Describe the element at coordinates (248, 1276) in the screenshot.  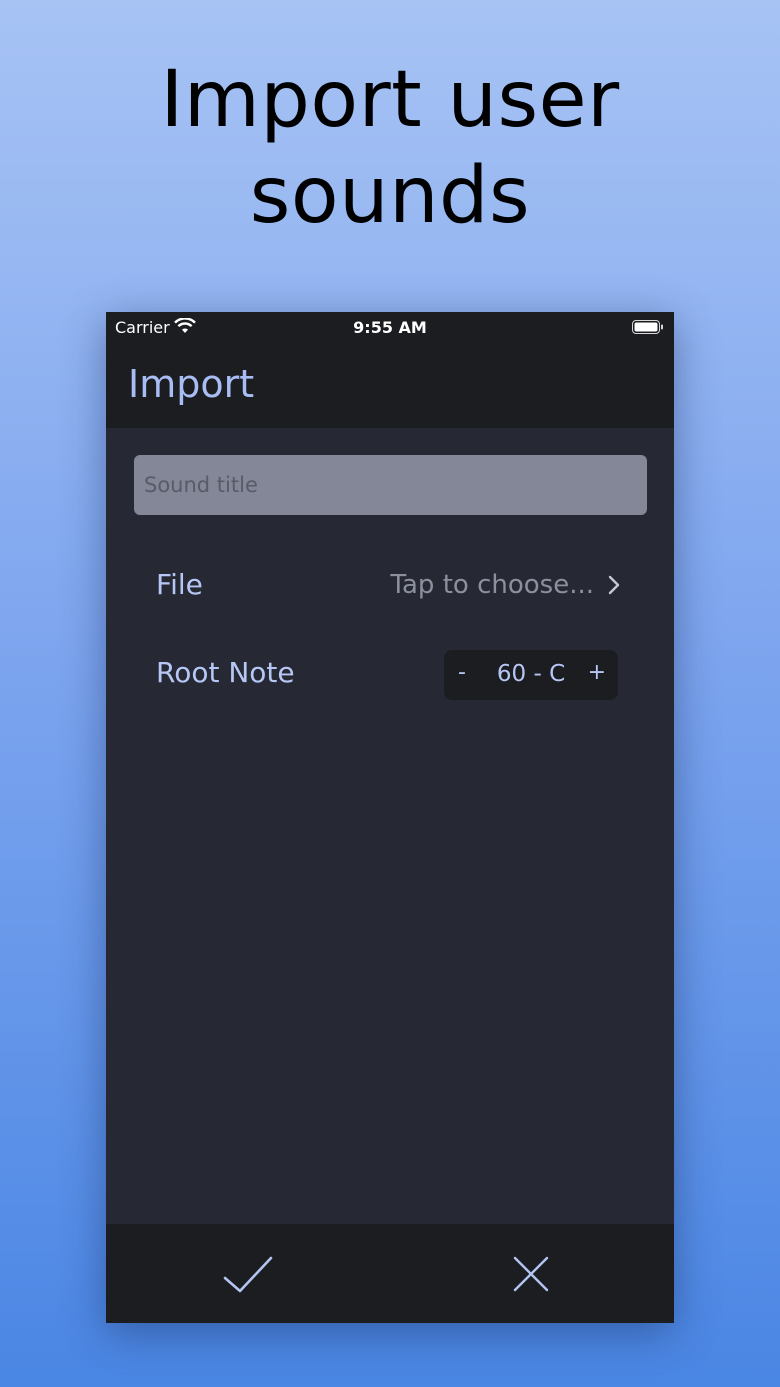
I see `checkmark-icon` at that location.